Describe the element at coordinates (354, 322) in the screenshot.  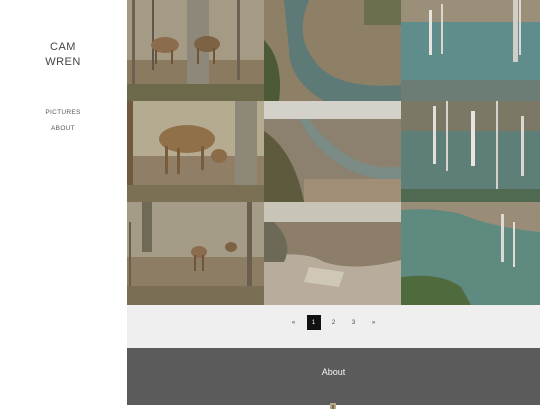
I see `pagination-page-3: 3` at that location.